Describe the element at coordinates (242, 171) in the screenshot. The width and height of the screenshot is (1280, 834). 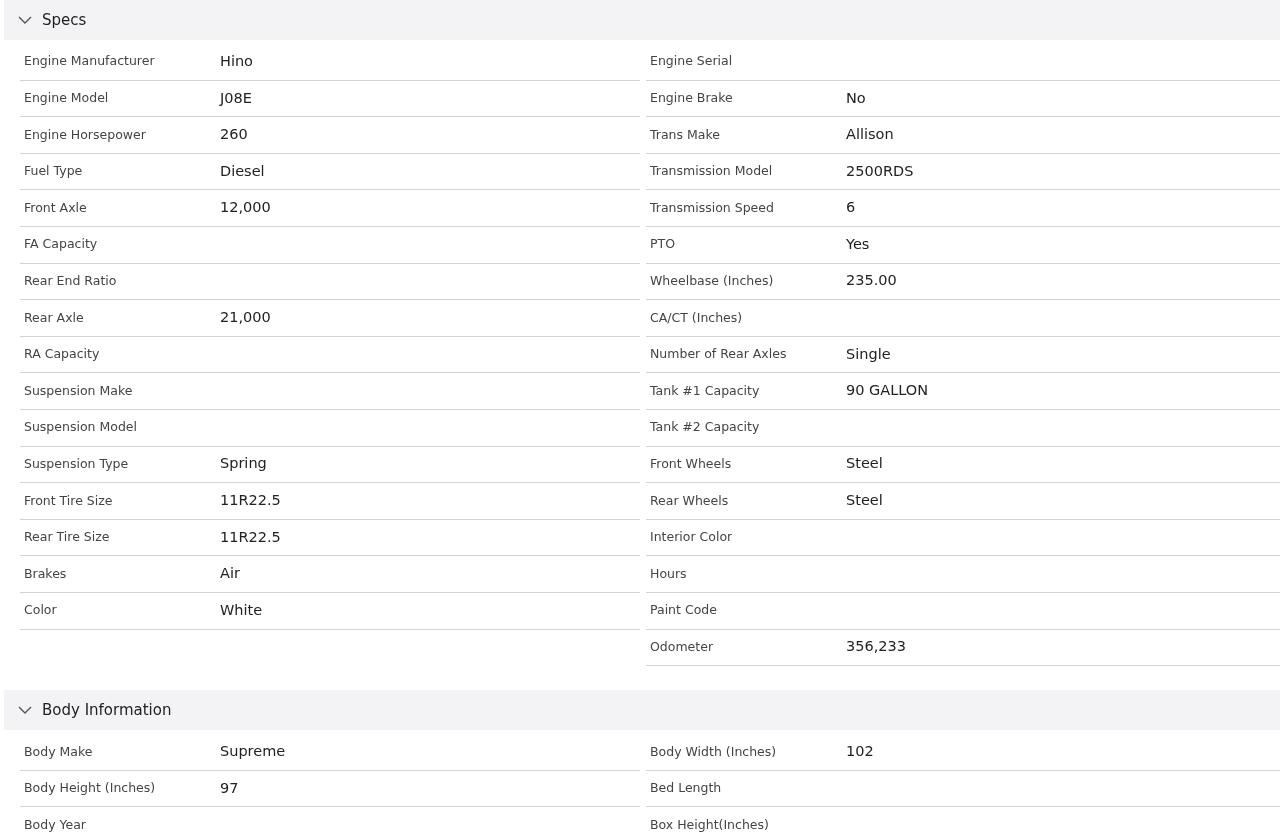
I see `field-value: Diesel` at that location.